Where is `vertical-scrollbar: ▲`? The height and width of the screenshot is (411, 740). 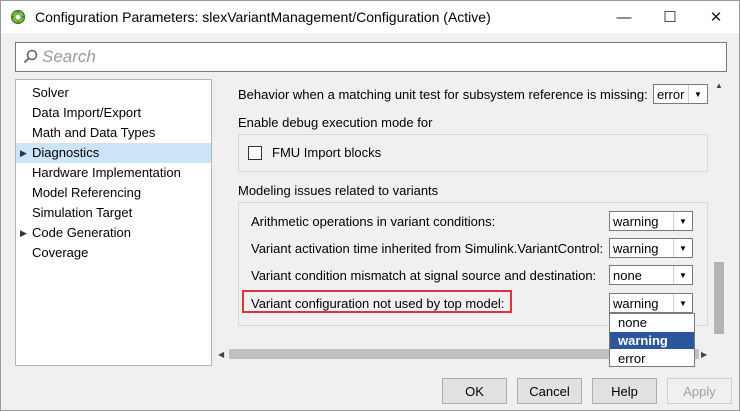
vertical-scrollbar: ▲ is located at coordinates (719, 212).